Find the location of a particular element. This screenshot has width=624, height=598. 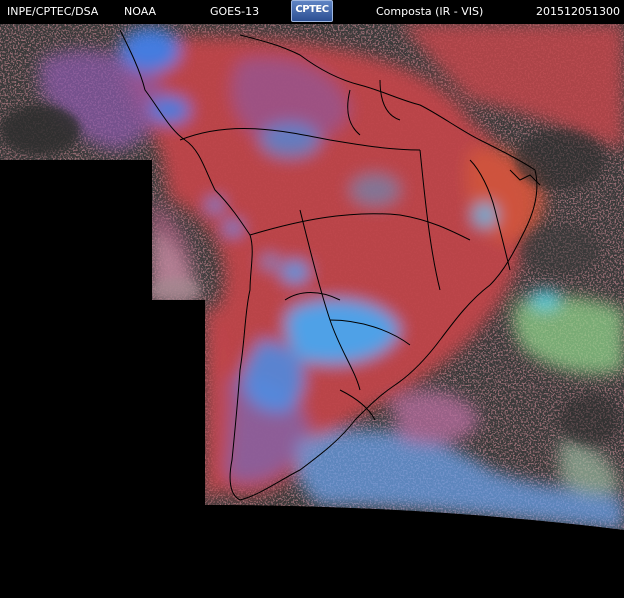

org-label: INPE/CPTEC/DSA is located at coordinates (53, 11).